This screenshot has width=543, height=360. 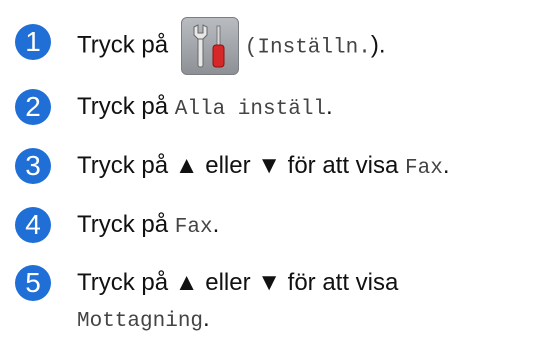 What do you see at coordinates (209, 46) in the screenshot?
I see `settings-tools-icon` at bounding box center [209, 46].